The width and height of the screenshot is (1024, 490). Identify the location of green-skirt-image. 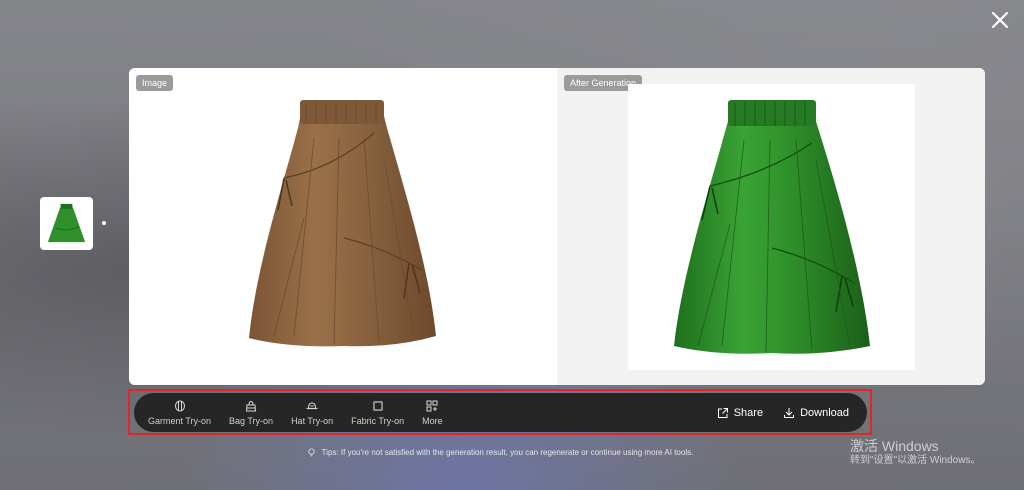
(772, 227).